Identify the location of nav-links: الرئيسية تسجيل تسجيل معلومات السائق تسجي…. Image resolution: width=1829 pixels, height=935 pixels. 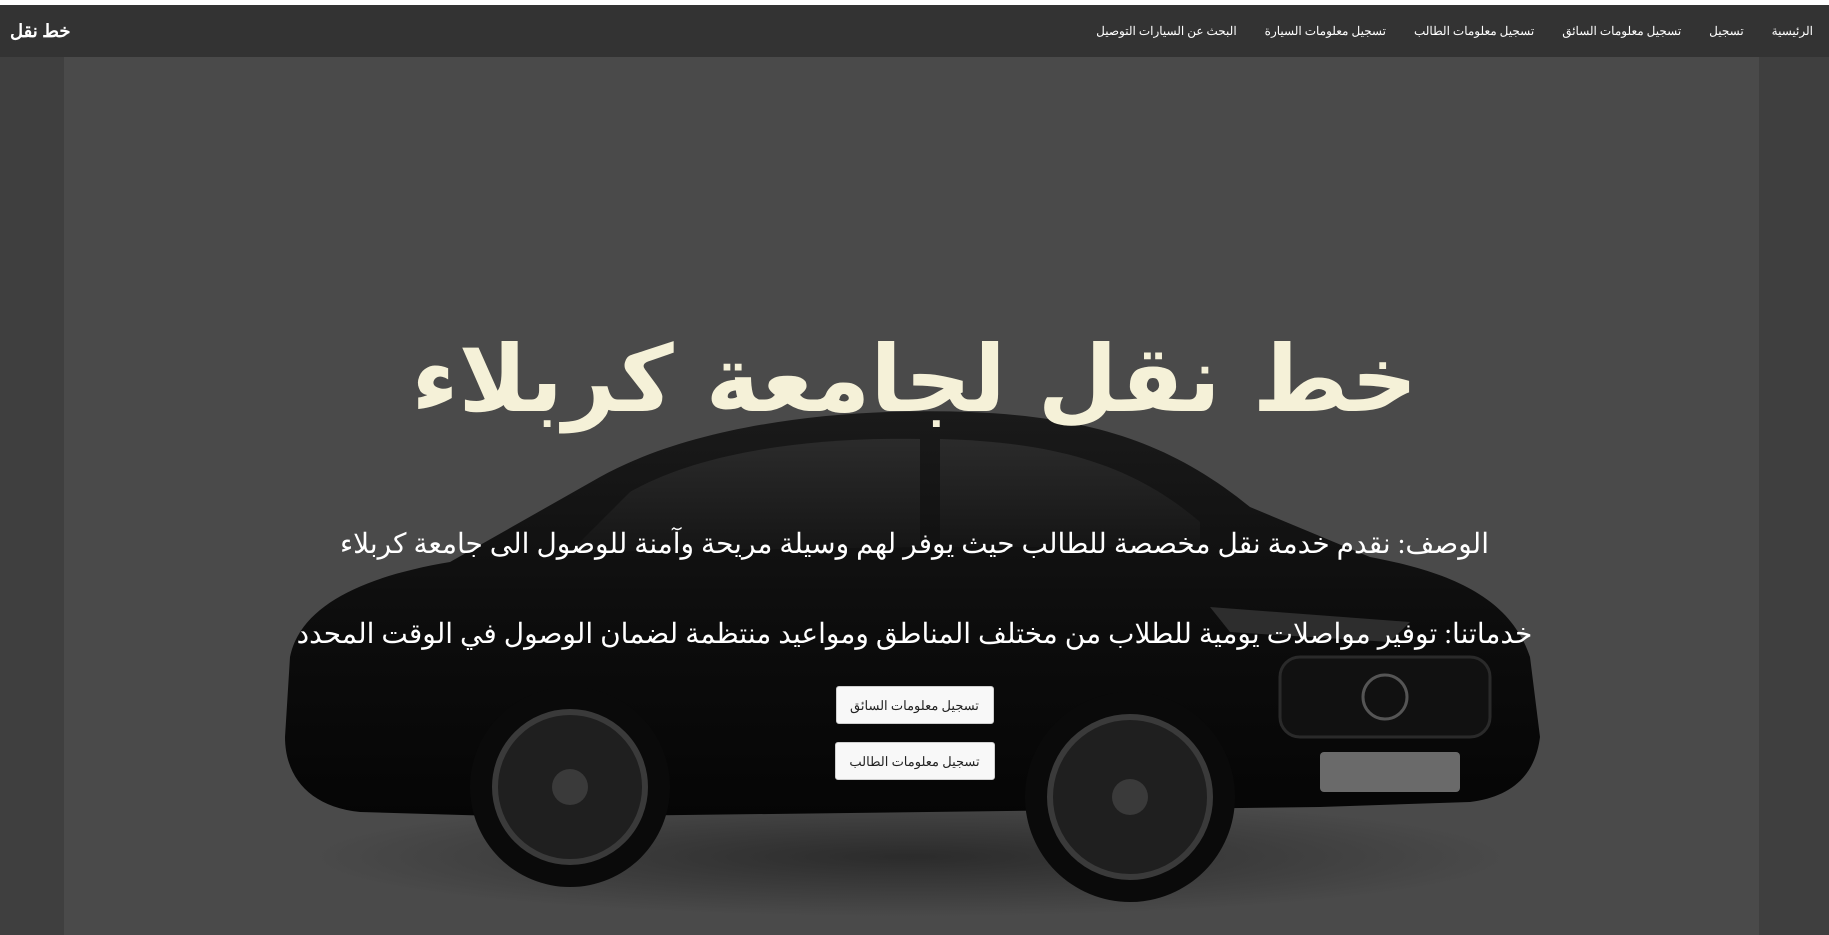
(1454, 31).